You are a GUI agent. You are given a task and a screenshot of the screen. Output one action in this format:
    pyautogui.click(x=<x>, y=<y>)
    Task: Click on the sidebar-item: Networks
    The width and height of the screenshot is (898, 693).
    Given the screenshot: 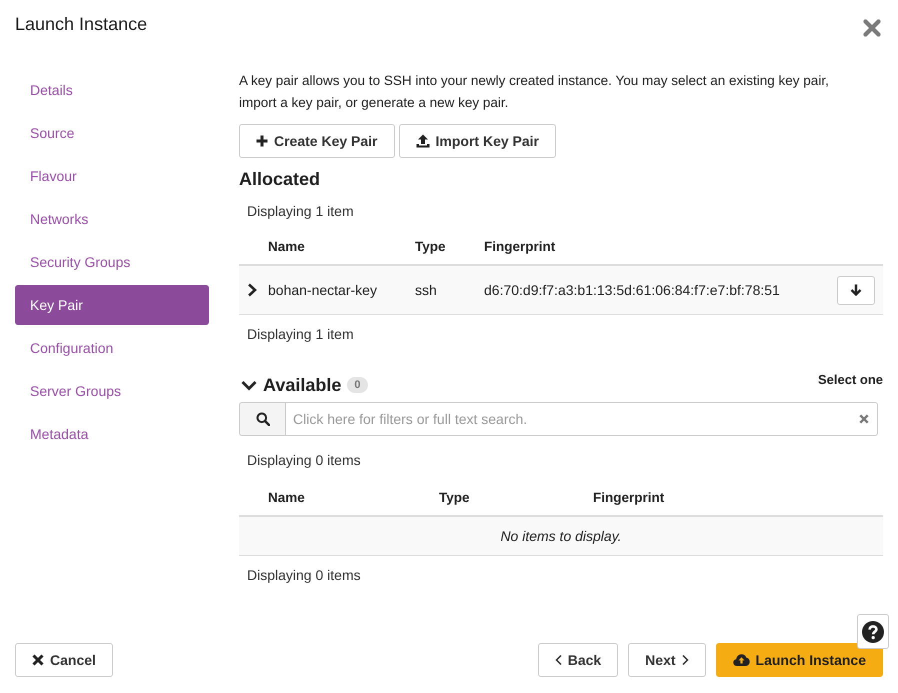 What is the action you would take?
    pyautogui.click(x=112, y=219)
    